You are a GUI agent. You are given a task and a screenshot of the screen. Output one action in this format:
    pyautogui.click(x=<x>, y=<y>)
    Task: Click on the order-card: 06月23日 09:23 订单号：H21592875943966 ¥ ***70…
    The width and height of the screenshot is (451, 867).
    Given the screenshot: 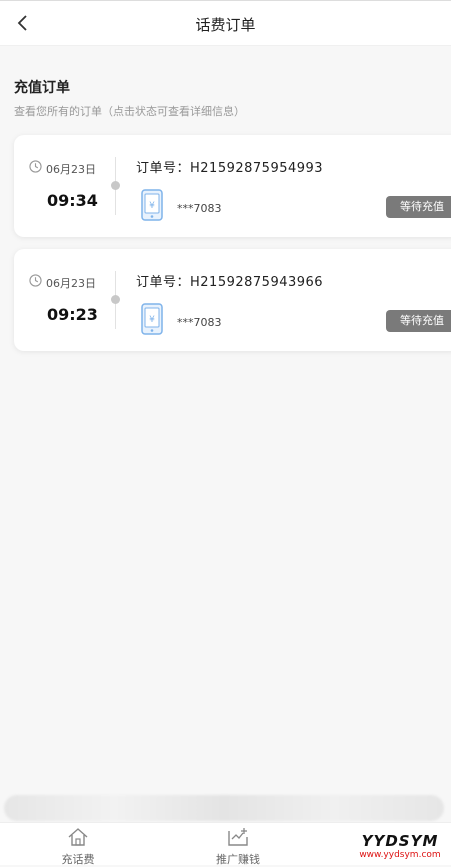 What is the action you would take?
    pyautogui.click(x=232, y=300)
    